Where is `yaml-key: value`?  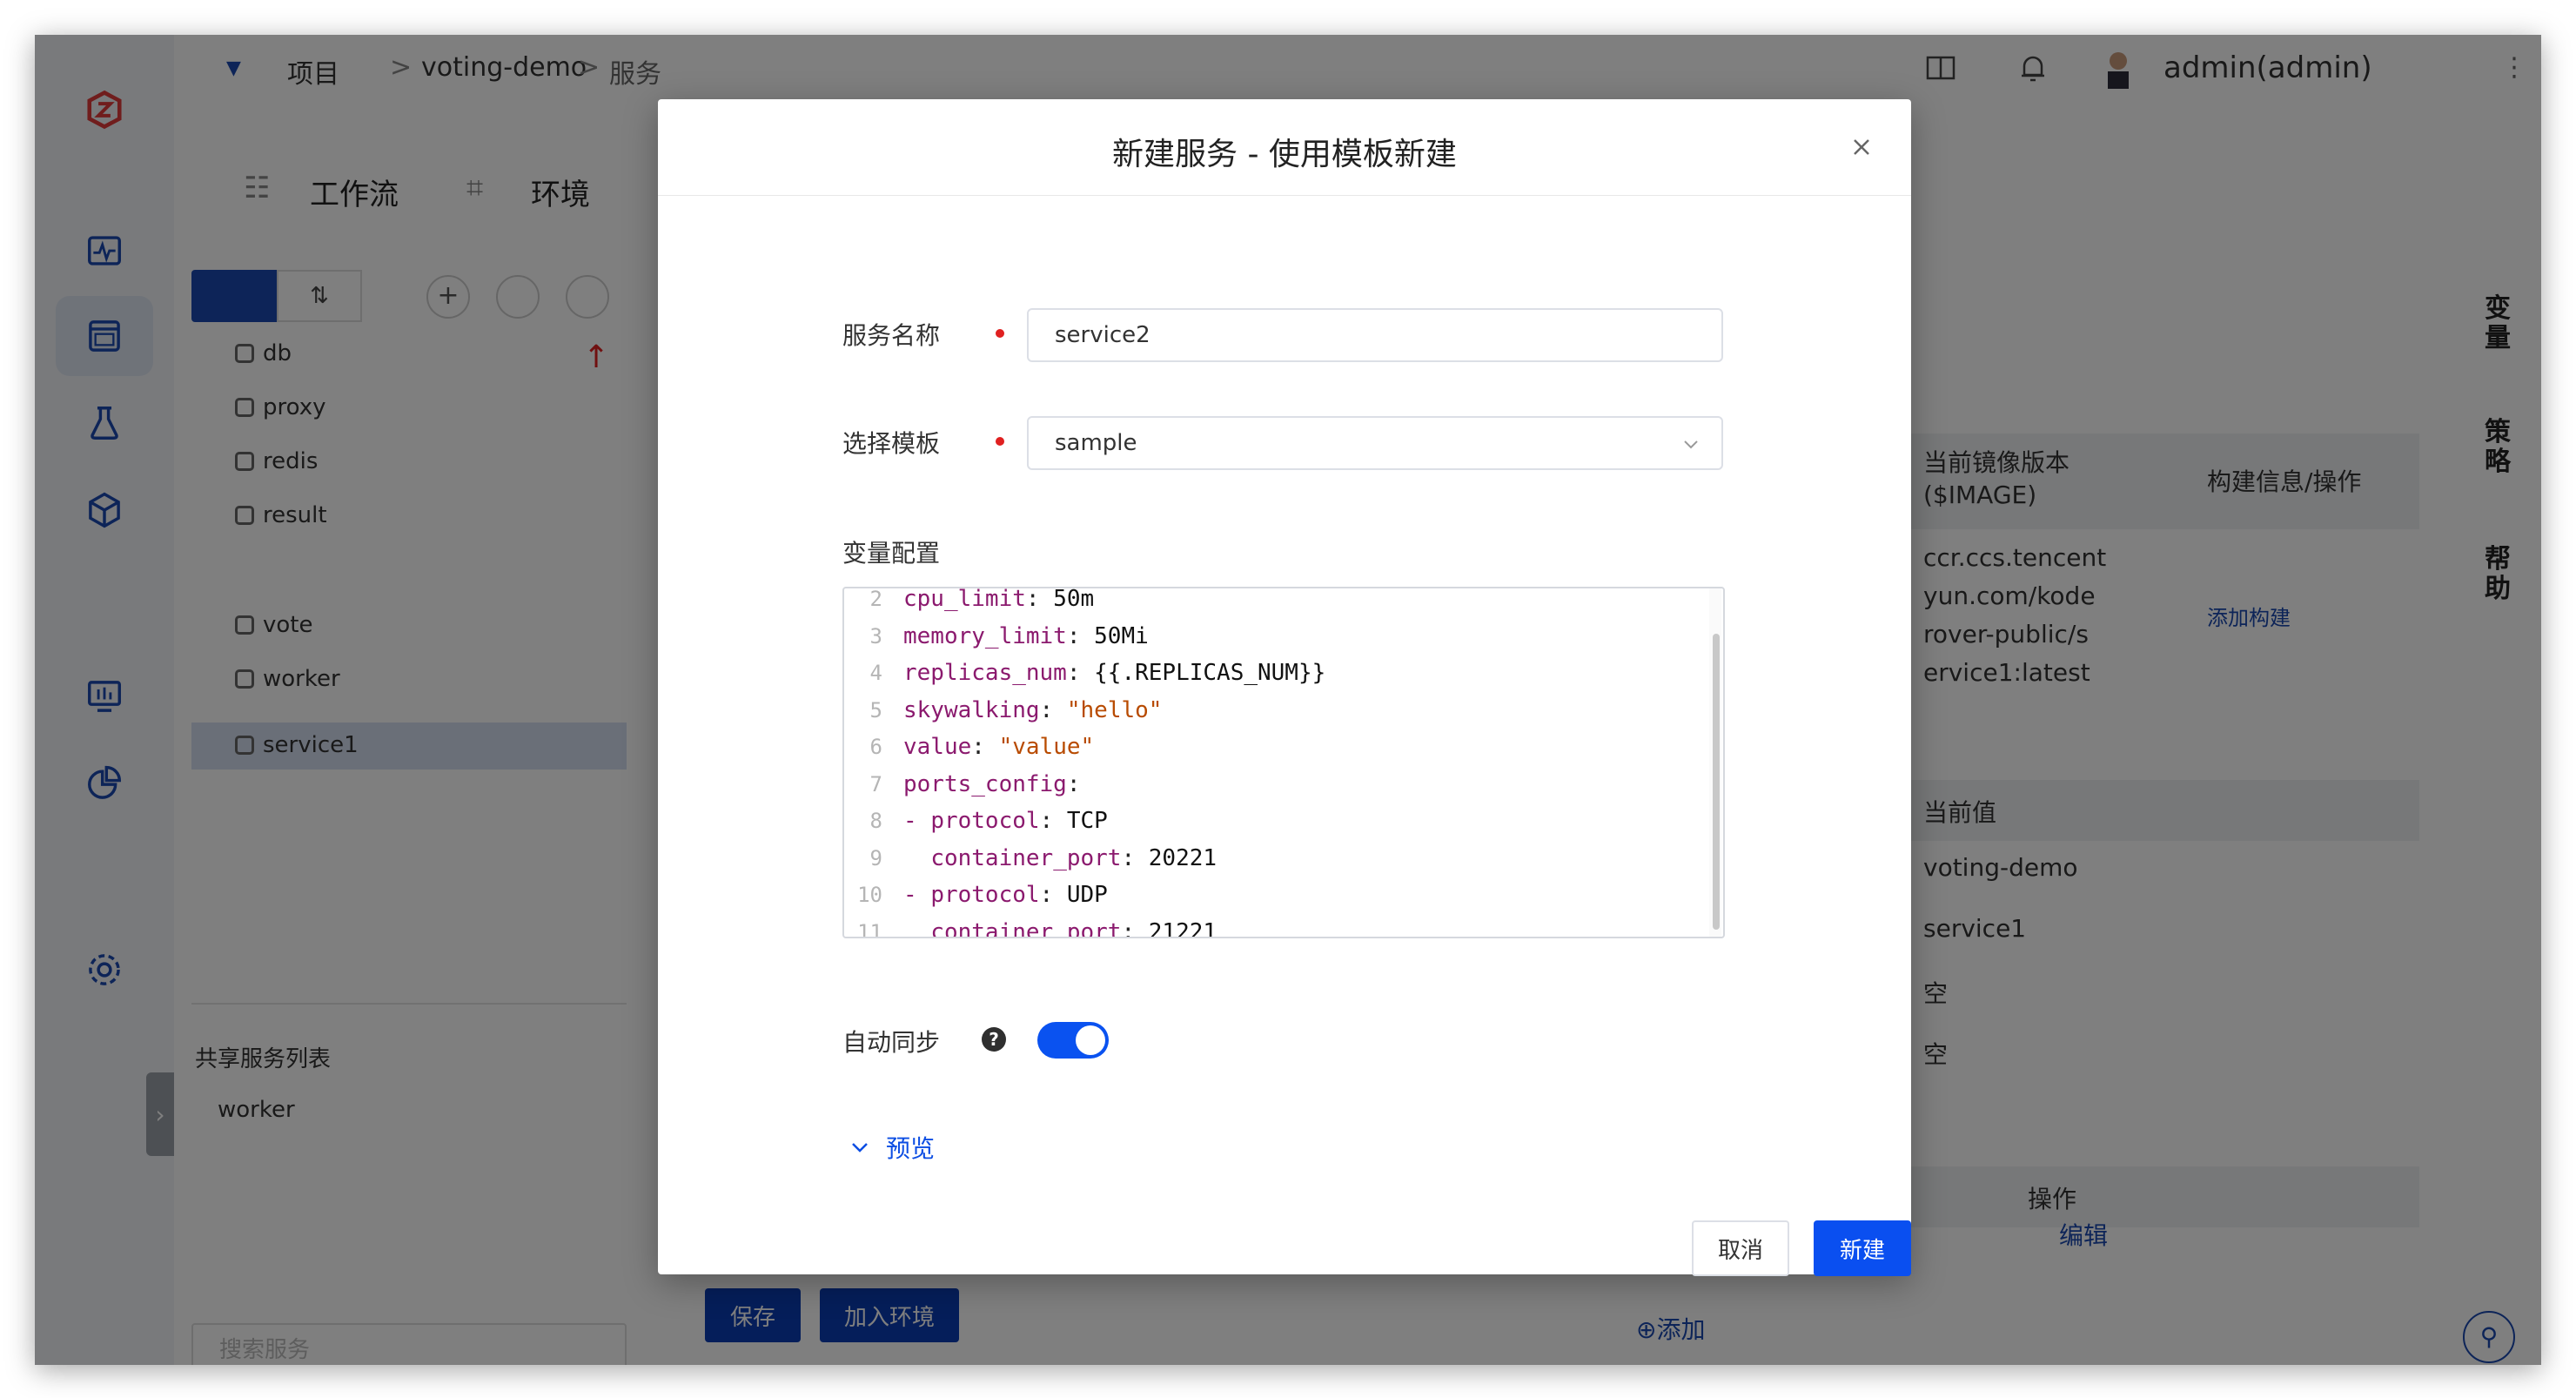 yaml-key: value is located at coordinates (937, 747).